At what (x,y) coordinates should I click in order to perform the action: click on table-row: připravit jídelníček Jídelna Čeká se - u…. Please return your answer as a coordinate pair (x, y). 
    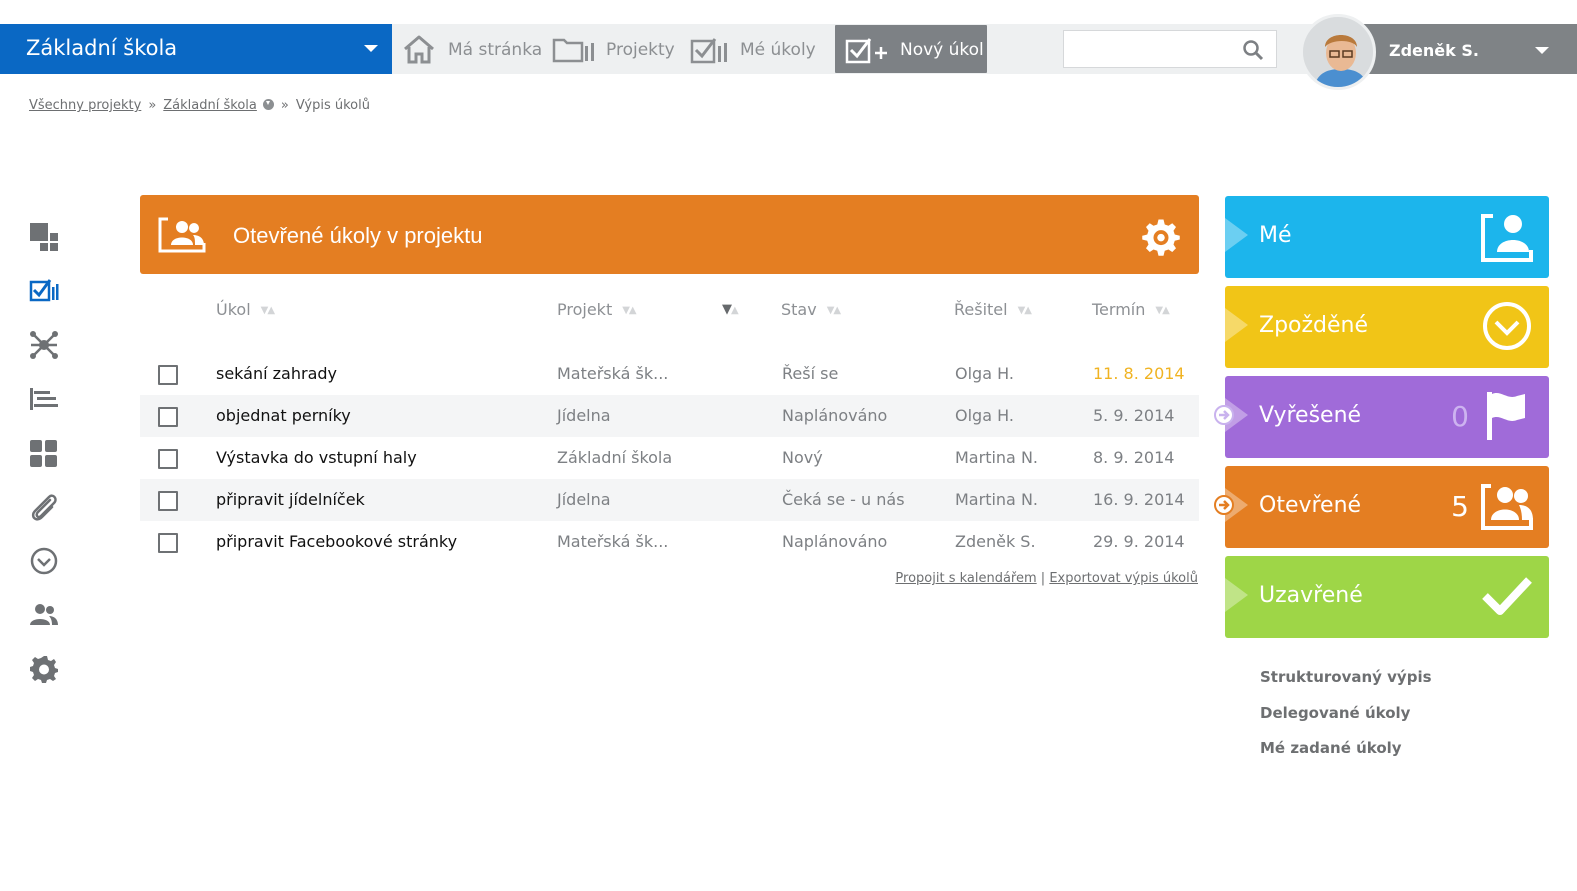
    Looking at the image, I should click on (669, 500).